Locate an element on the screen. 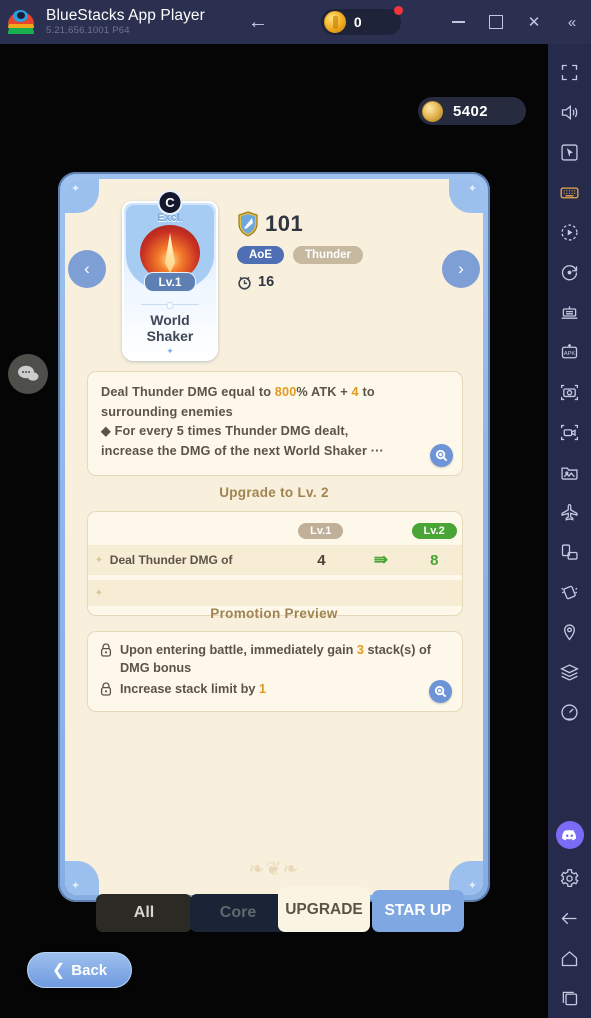  upgrade-table: Lv.1 Lv.2 ✦ Deal Thunder DMG of 4 ⇛ 8 ✦ is located at coordinates (275, 563).